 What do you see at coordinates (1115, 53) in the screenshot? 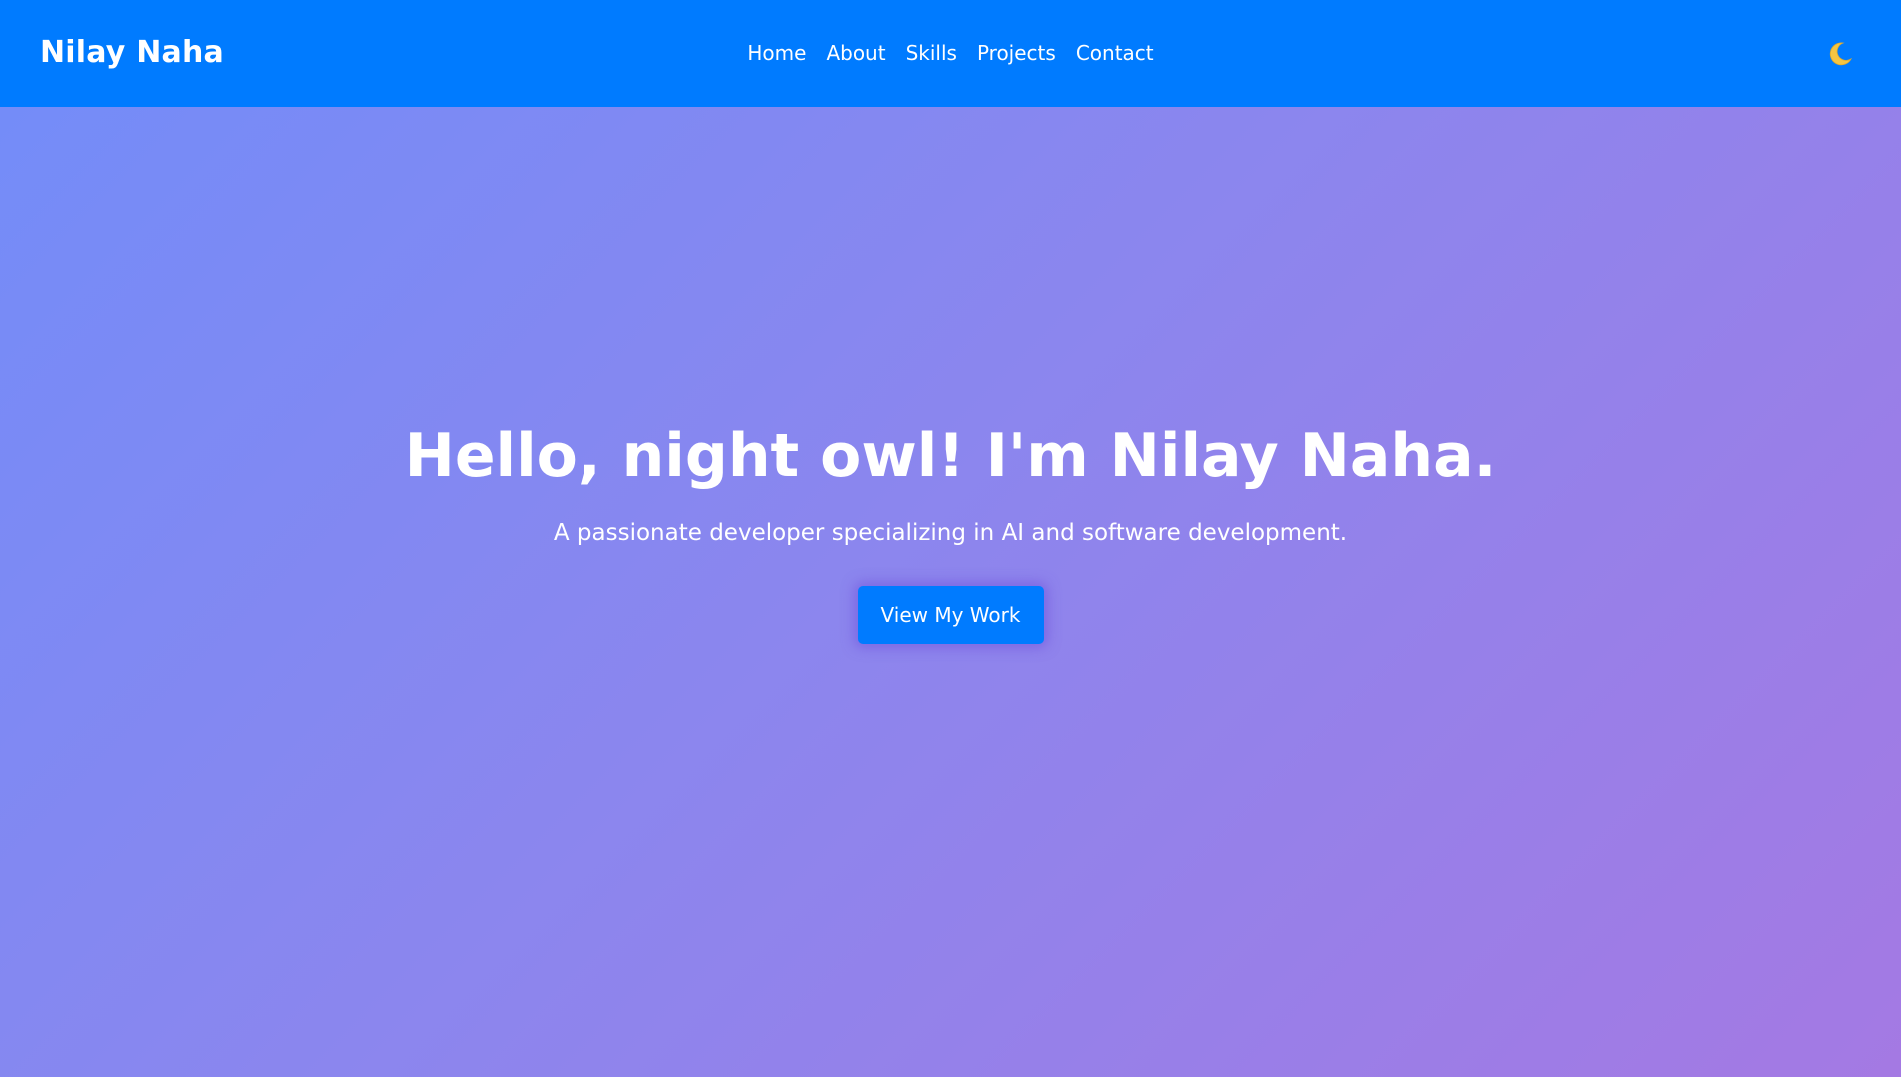
I see `nav-link-contact: Contact` at bounding box center [1115, 53].